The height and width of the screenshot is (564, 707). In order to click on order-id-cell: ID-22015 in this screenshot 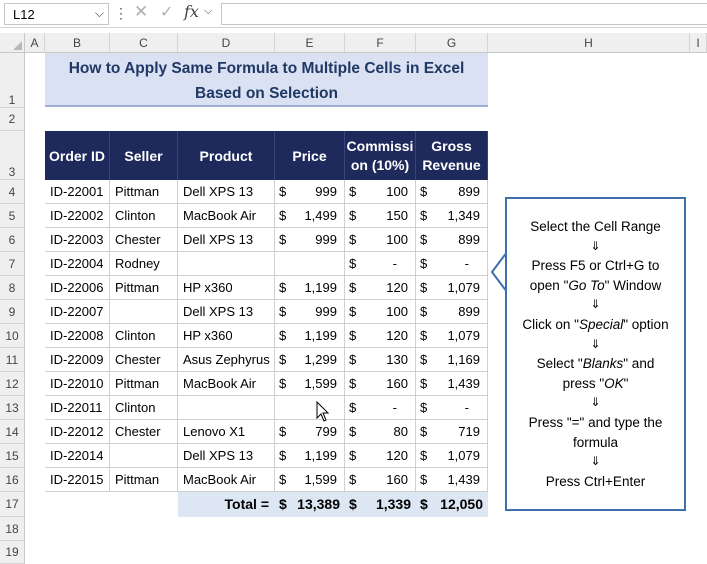, I will do `click(77, 480)`.